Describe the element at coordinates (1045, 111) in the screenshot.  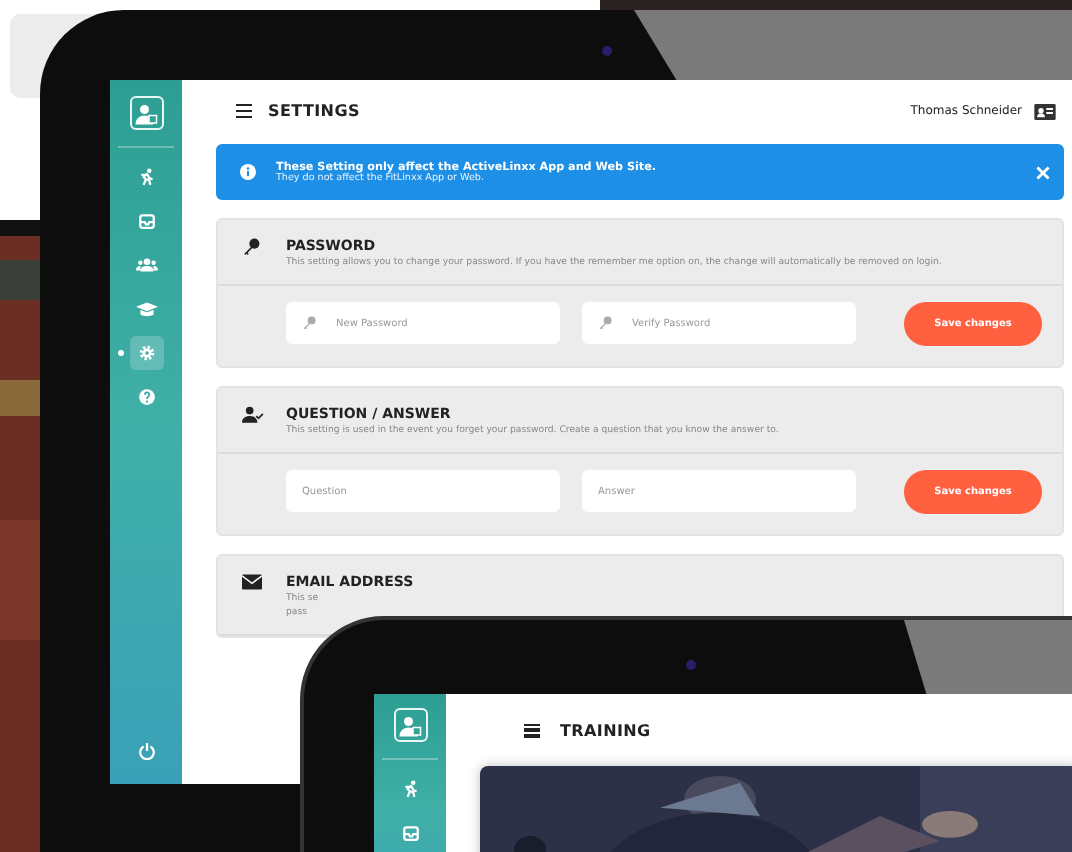
I see `id-card-icon` at that location.